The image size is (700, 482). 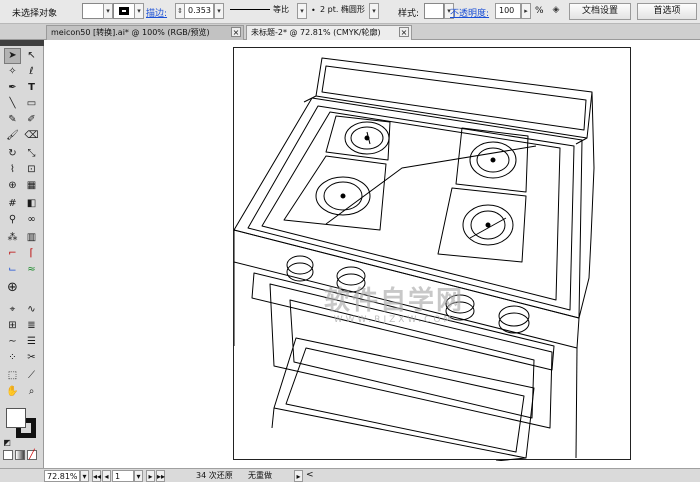 What do you see at coordinates (302, 11) in the screenshot?
I see `stroke-profile-dropdown: ▾` at bounding box center [302, 11].